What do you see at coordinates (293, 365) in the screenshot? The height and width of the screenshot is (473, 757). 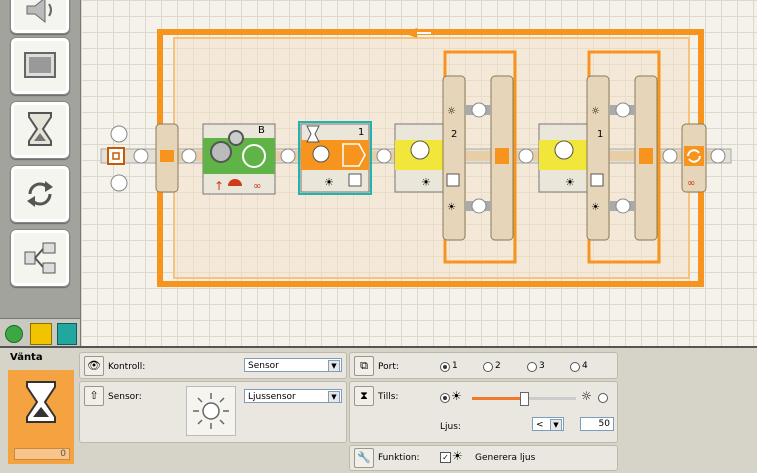 I see `control-select: Sensor ▼` at bounding box center [293, 365].